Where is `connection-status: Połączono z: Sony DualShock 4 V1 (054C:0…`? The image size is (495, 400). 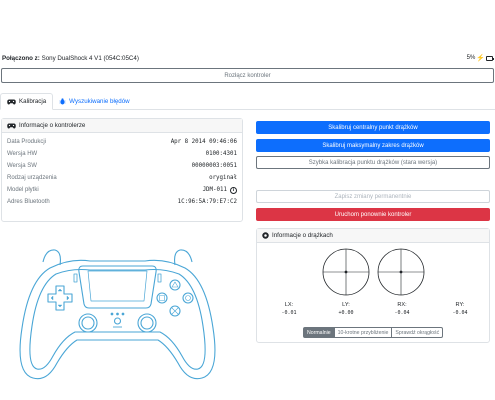
connection-status: Połączono z: Sony DualShock 4 V1 (054C:0… is located at coordinates (70, 58).